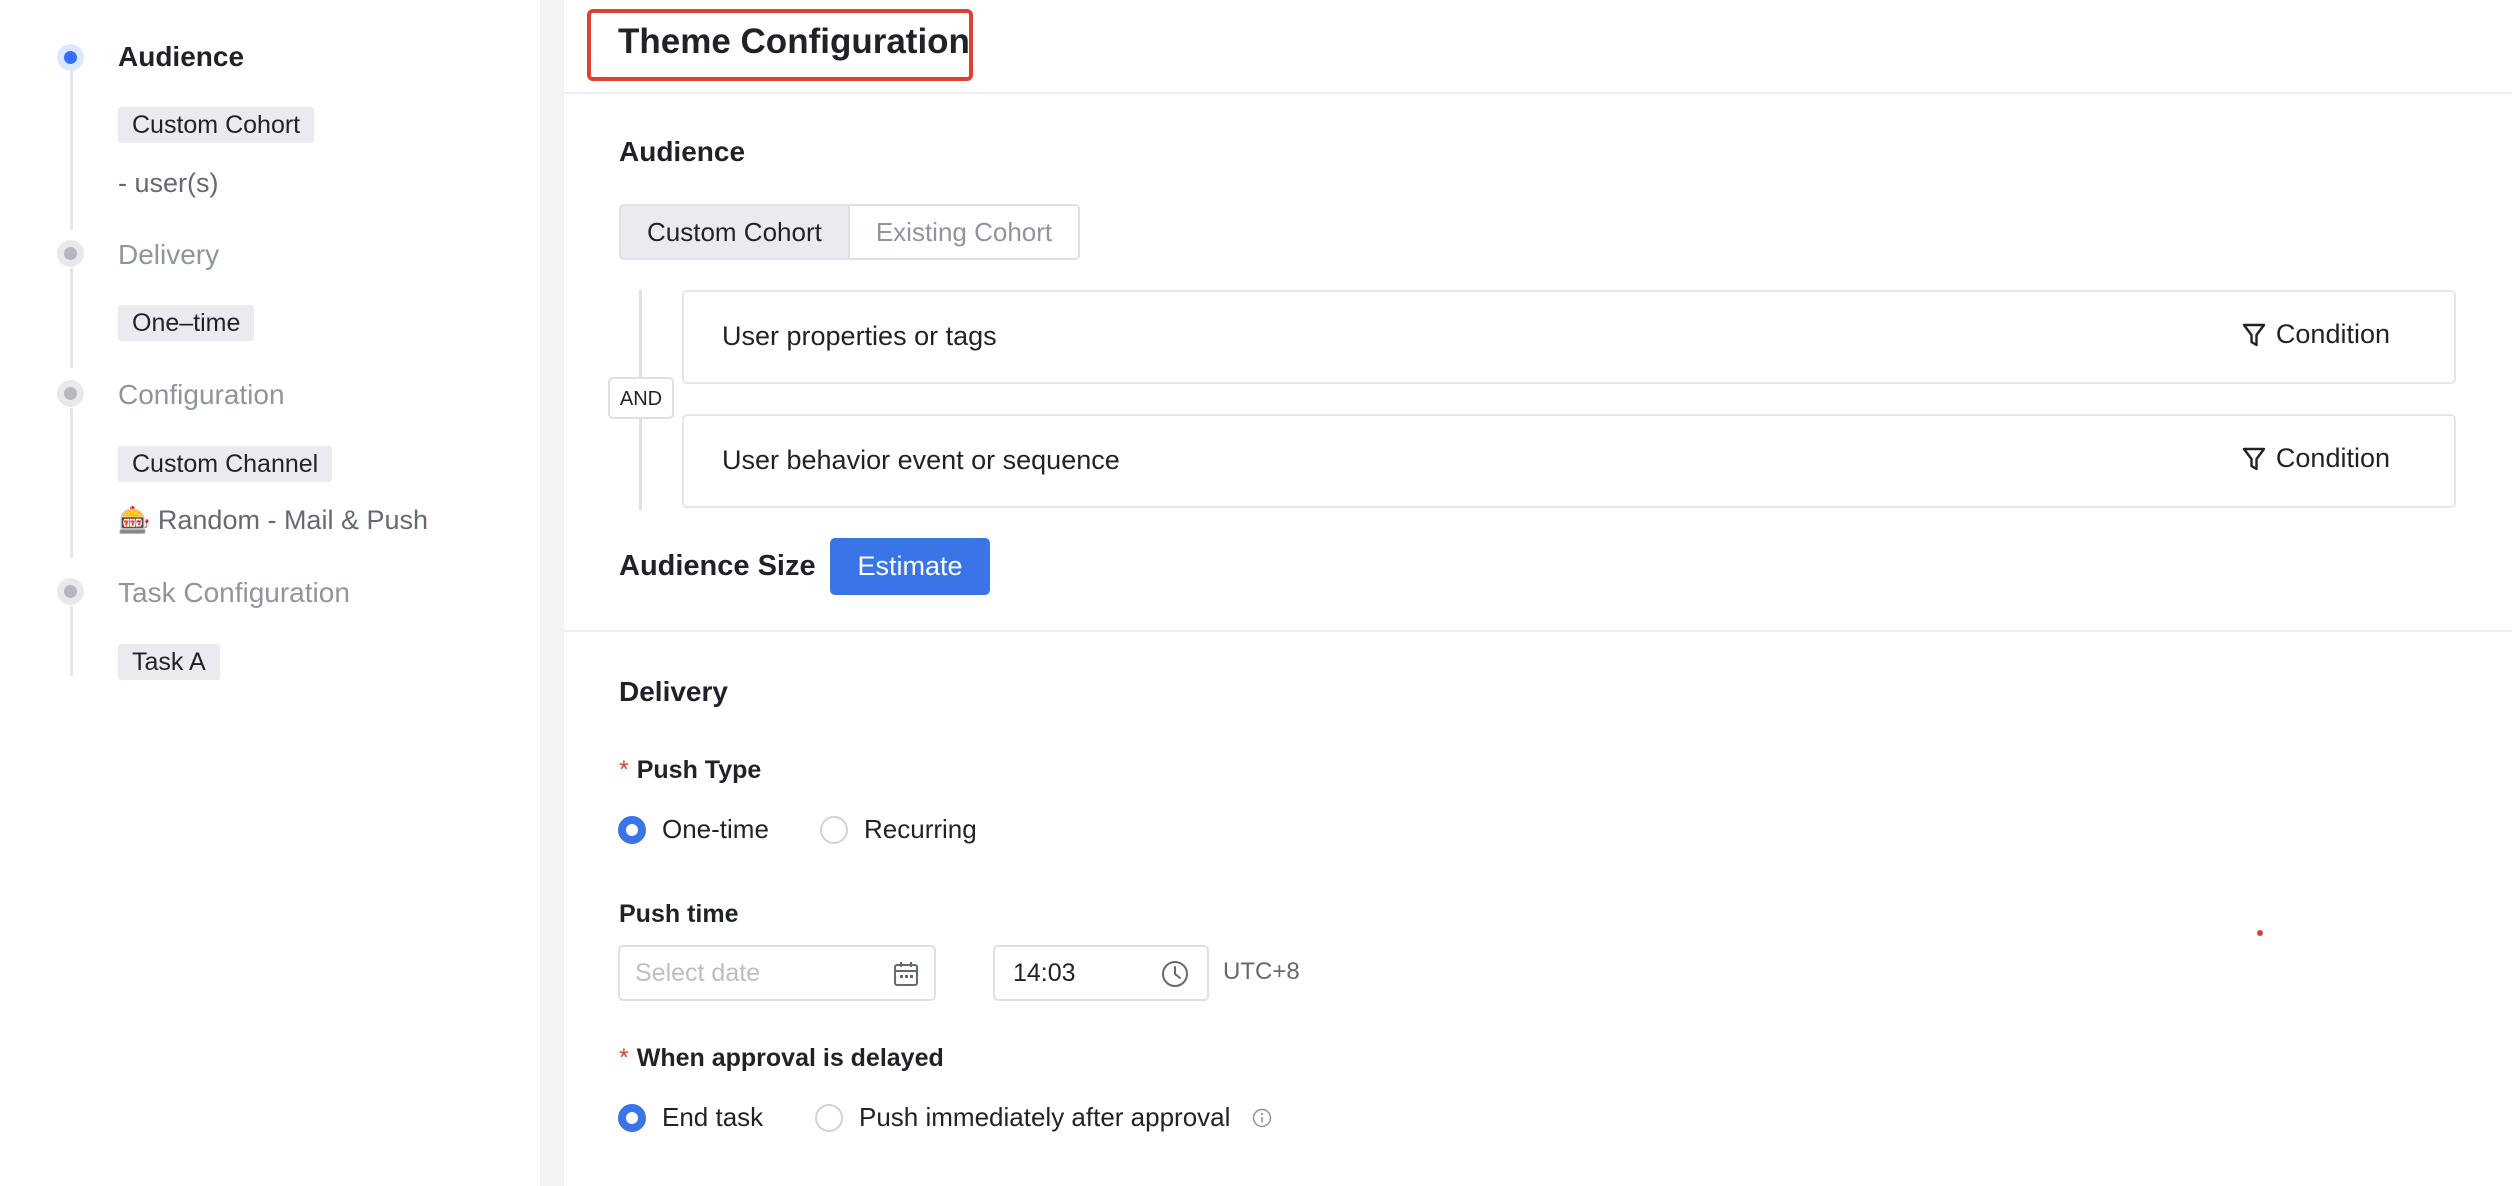 The height and width of the screenshot is (1186, 2512). What do you see at coordinates (70, 253) in the screenshot?
I see `step-indicator-delivery` at bounding box center [70, 253].